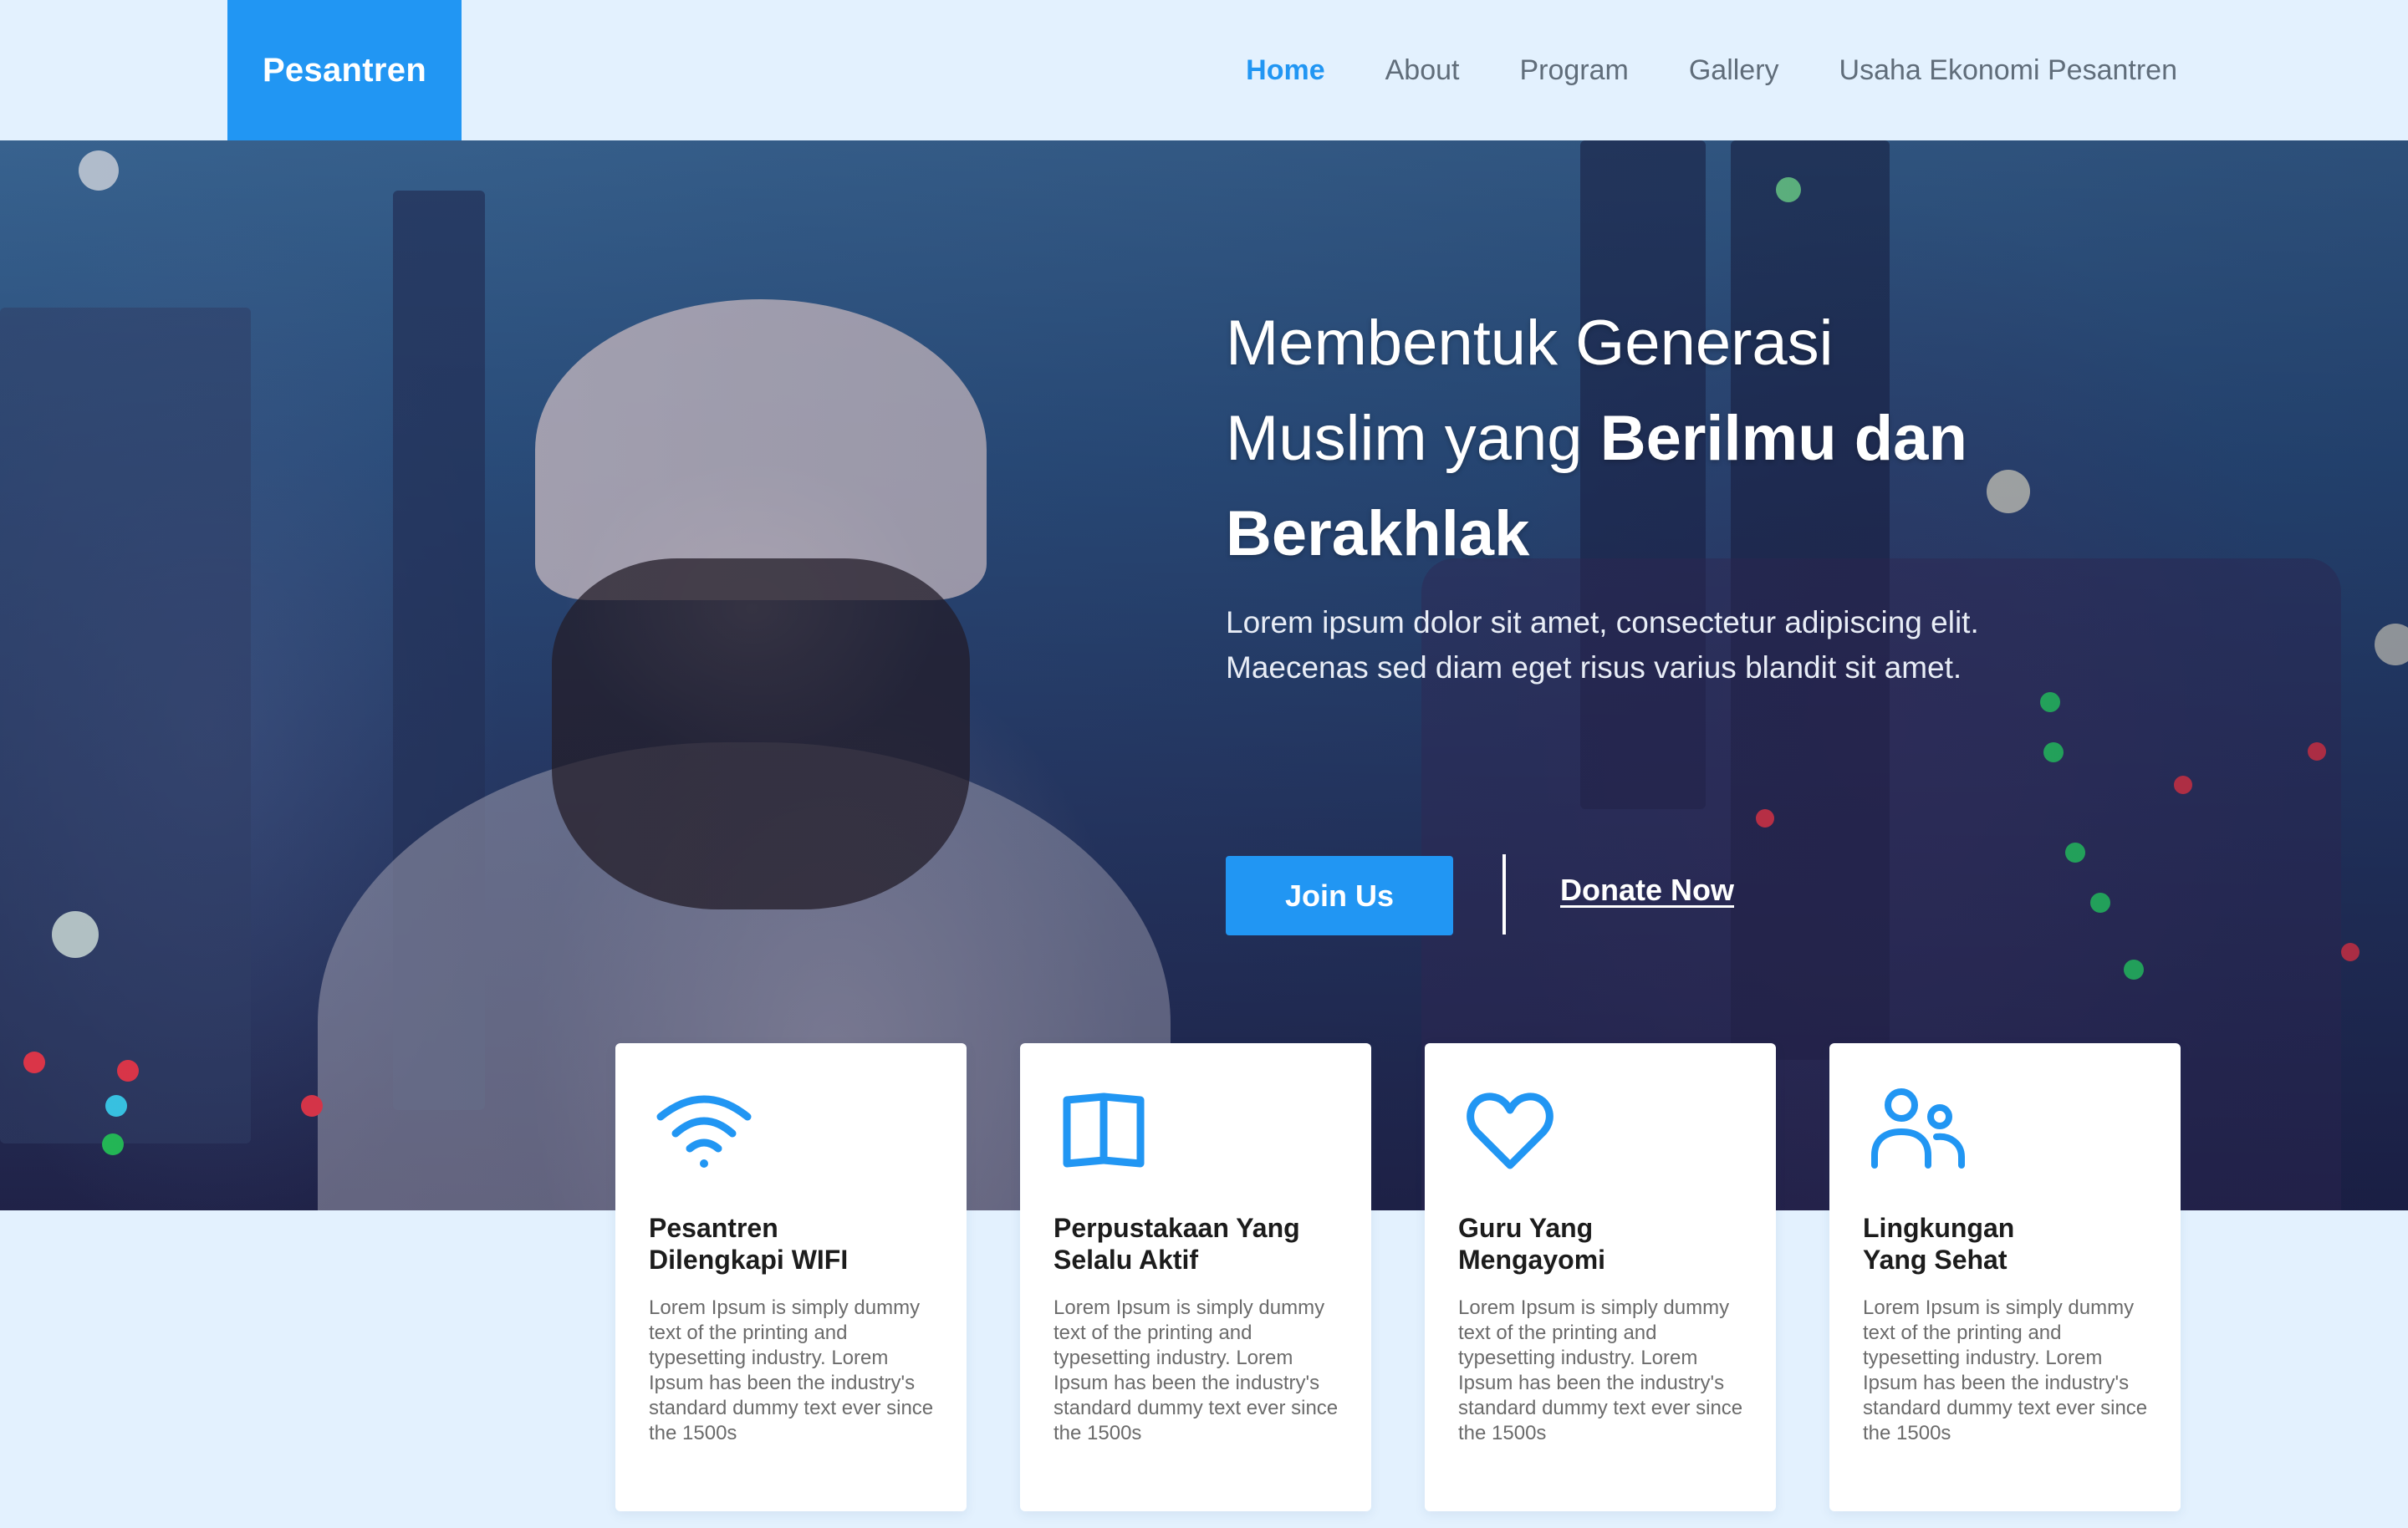 The width and height of the screenshot is (2408, 1528). I want to click on join-us-button: Join Us, so click(1339, 895).